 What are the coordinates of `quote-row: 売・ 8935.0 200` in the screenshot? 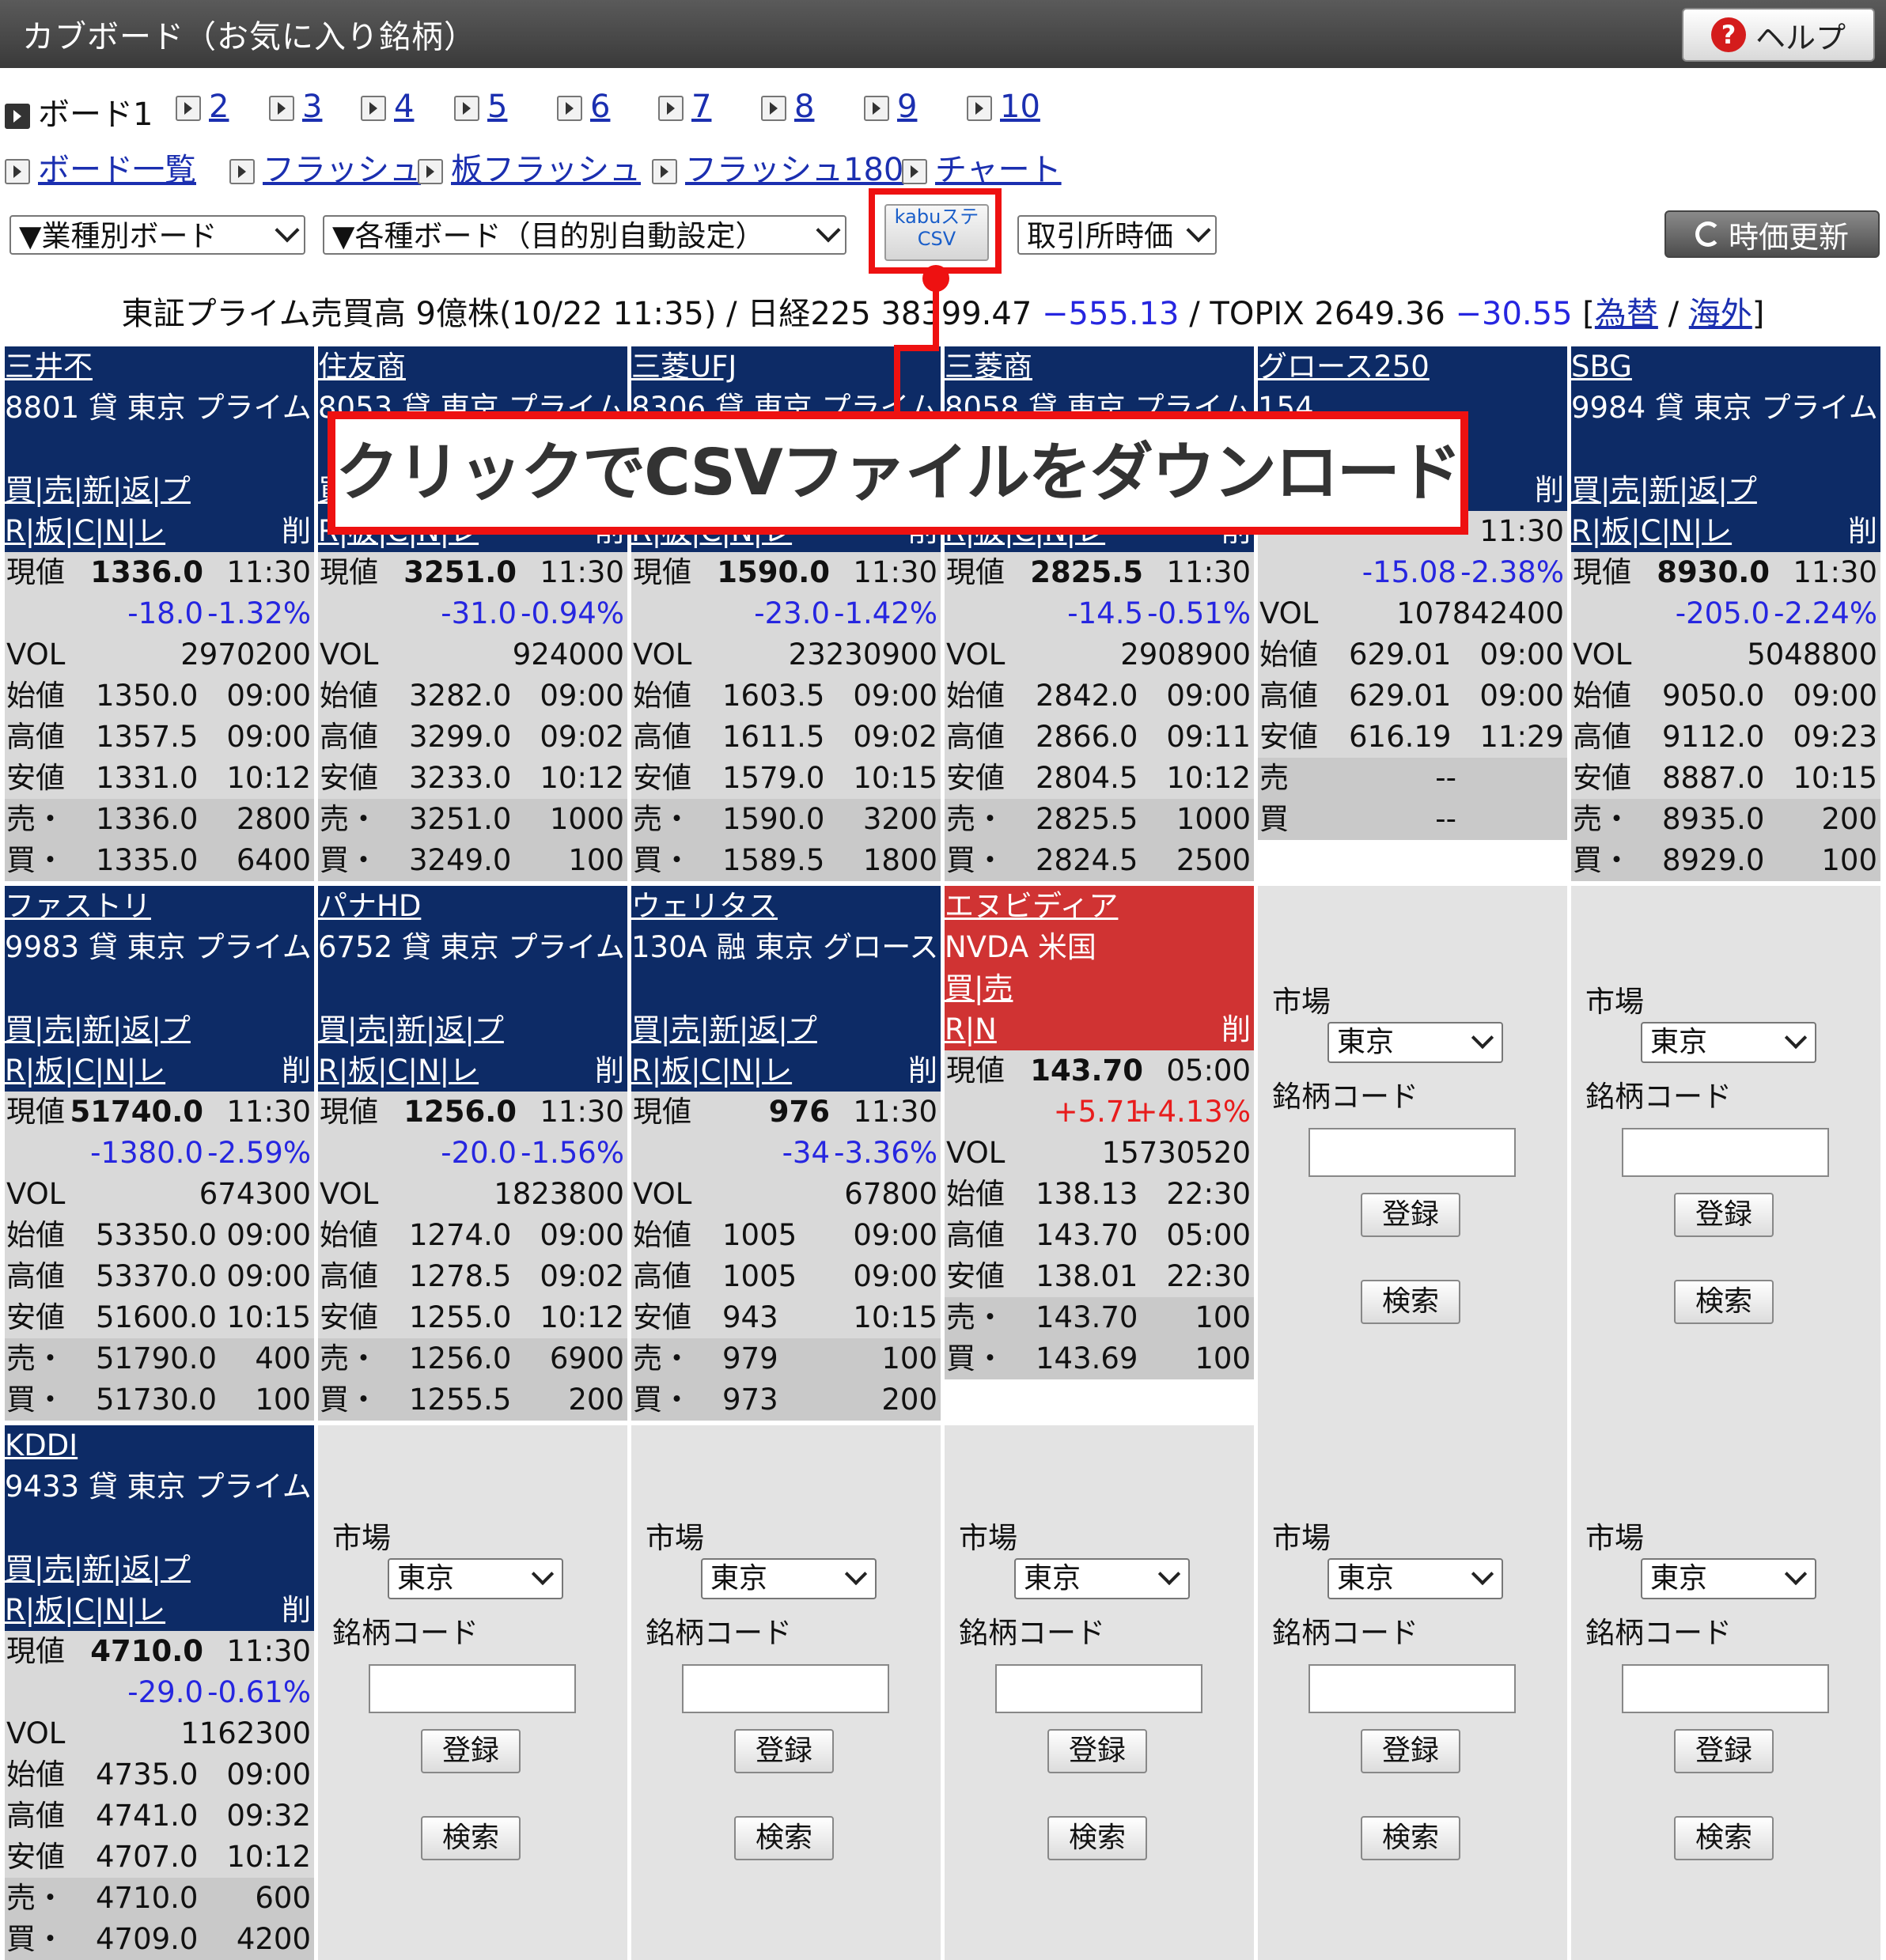 It's located at (1725, 819).